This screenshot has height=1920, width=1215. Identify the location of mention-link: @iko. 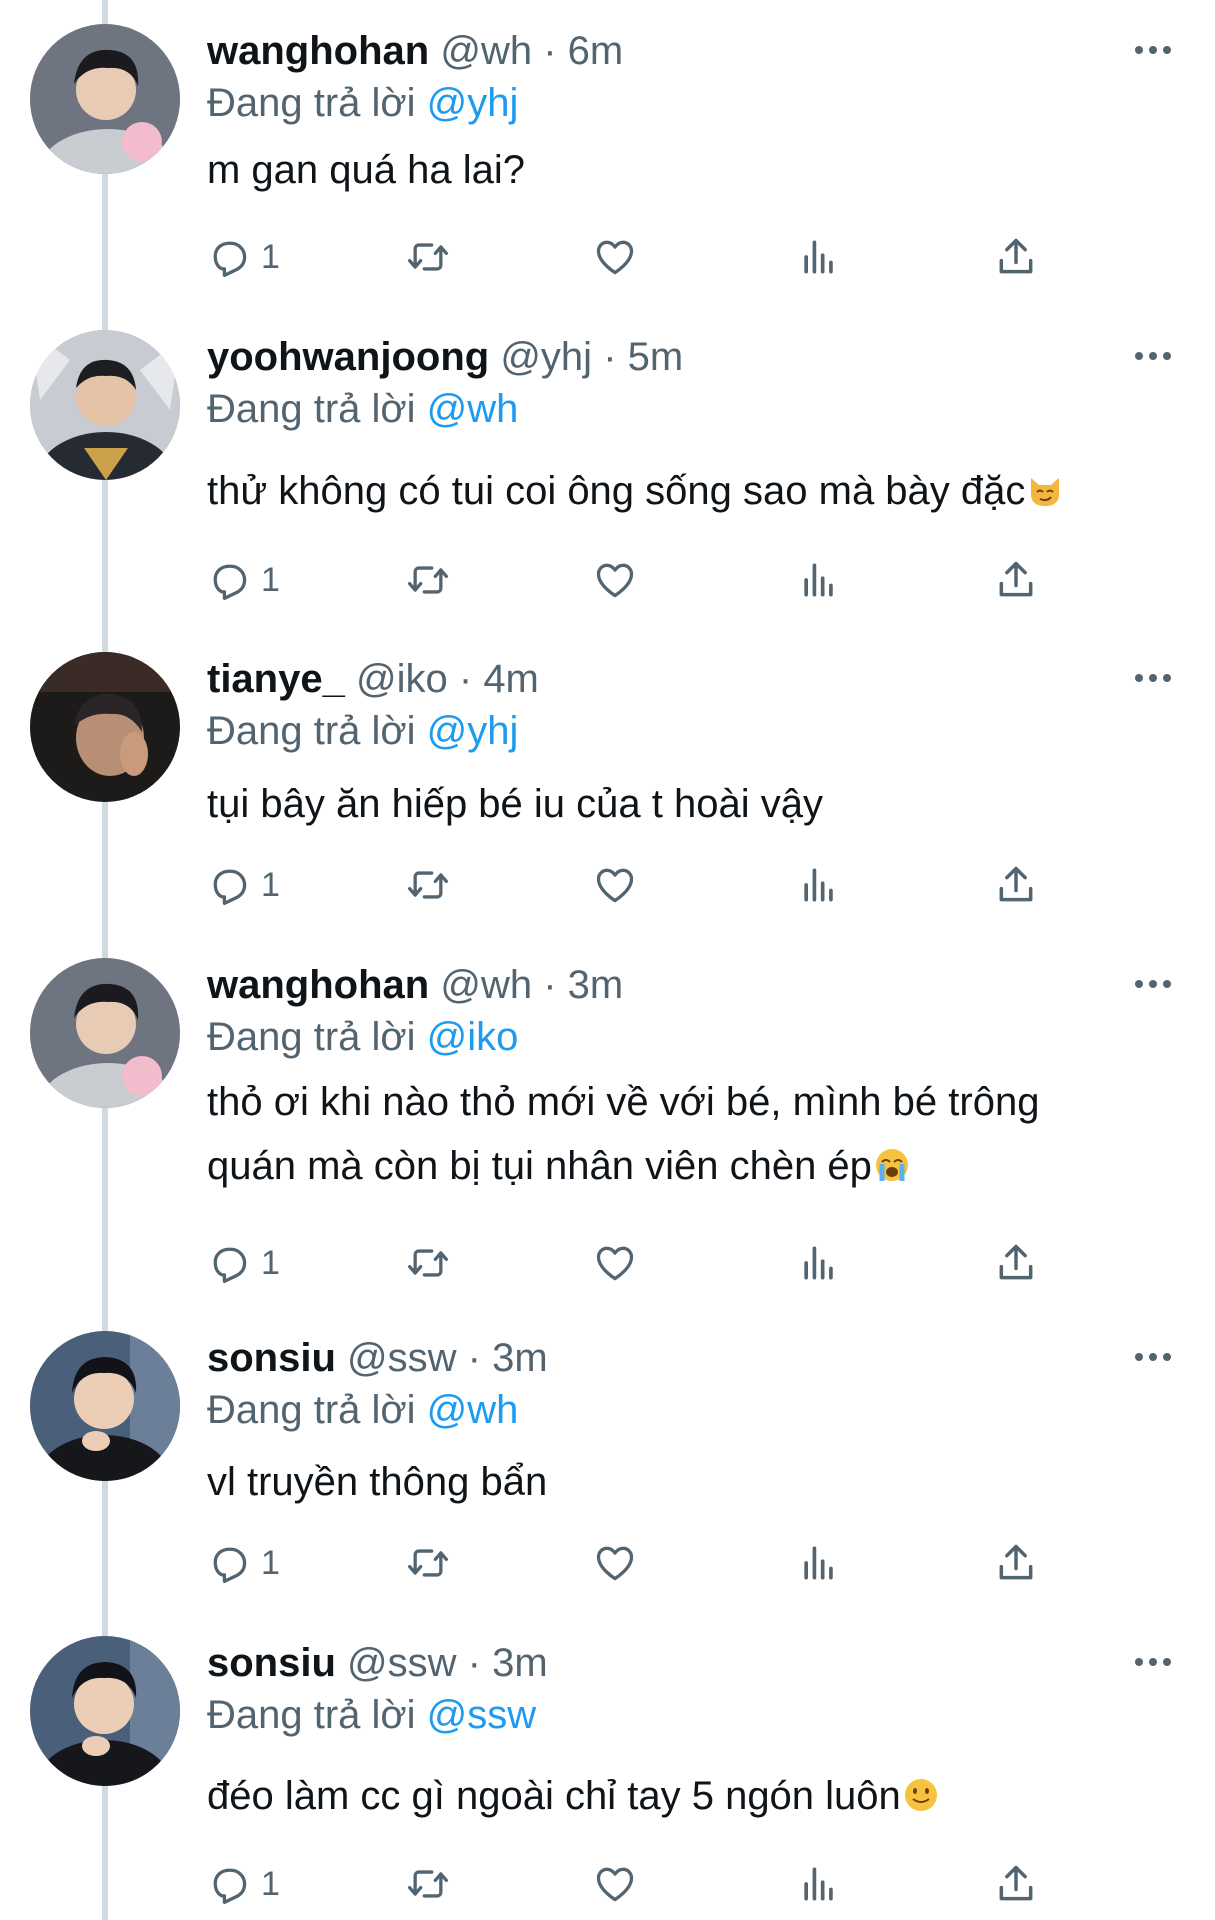
(473, 1037).